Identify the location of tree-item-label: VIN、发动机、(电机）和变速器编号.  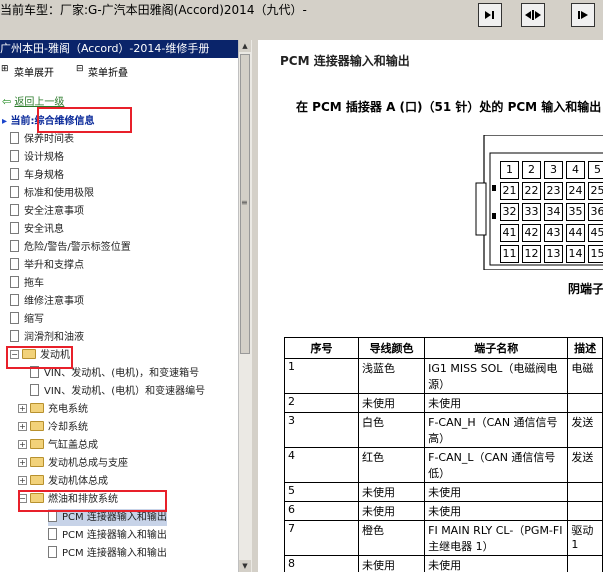
(125, 391).